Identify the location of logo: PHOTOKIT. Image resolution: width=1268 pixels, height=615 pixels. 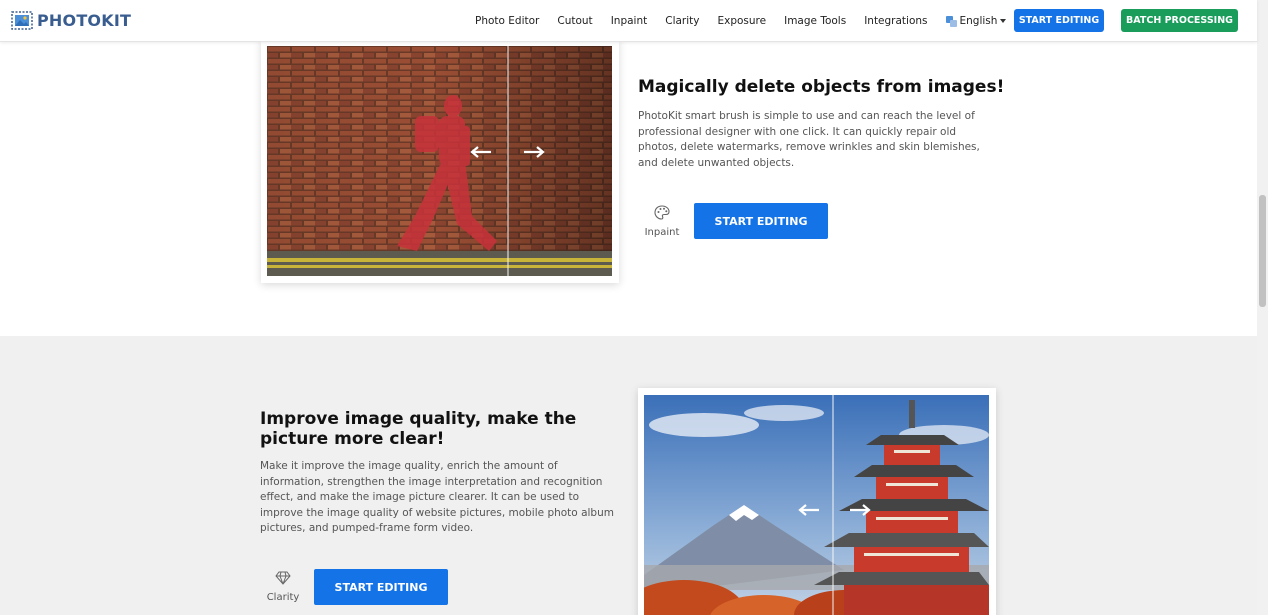
(71, 20).